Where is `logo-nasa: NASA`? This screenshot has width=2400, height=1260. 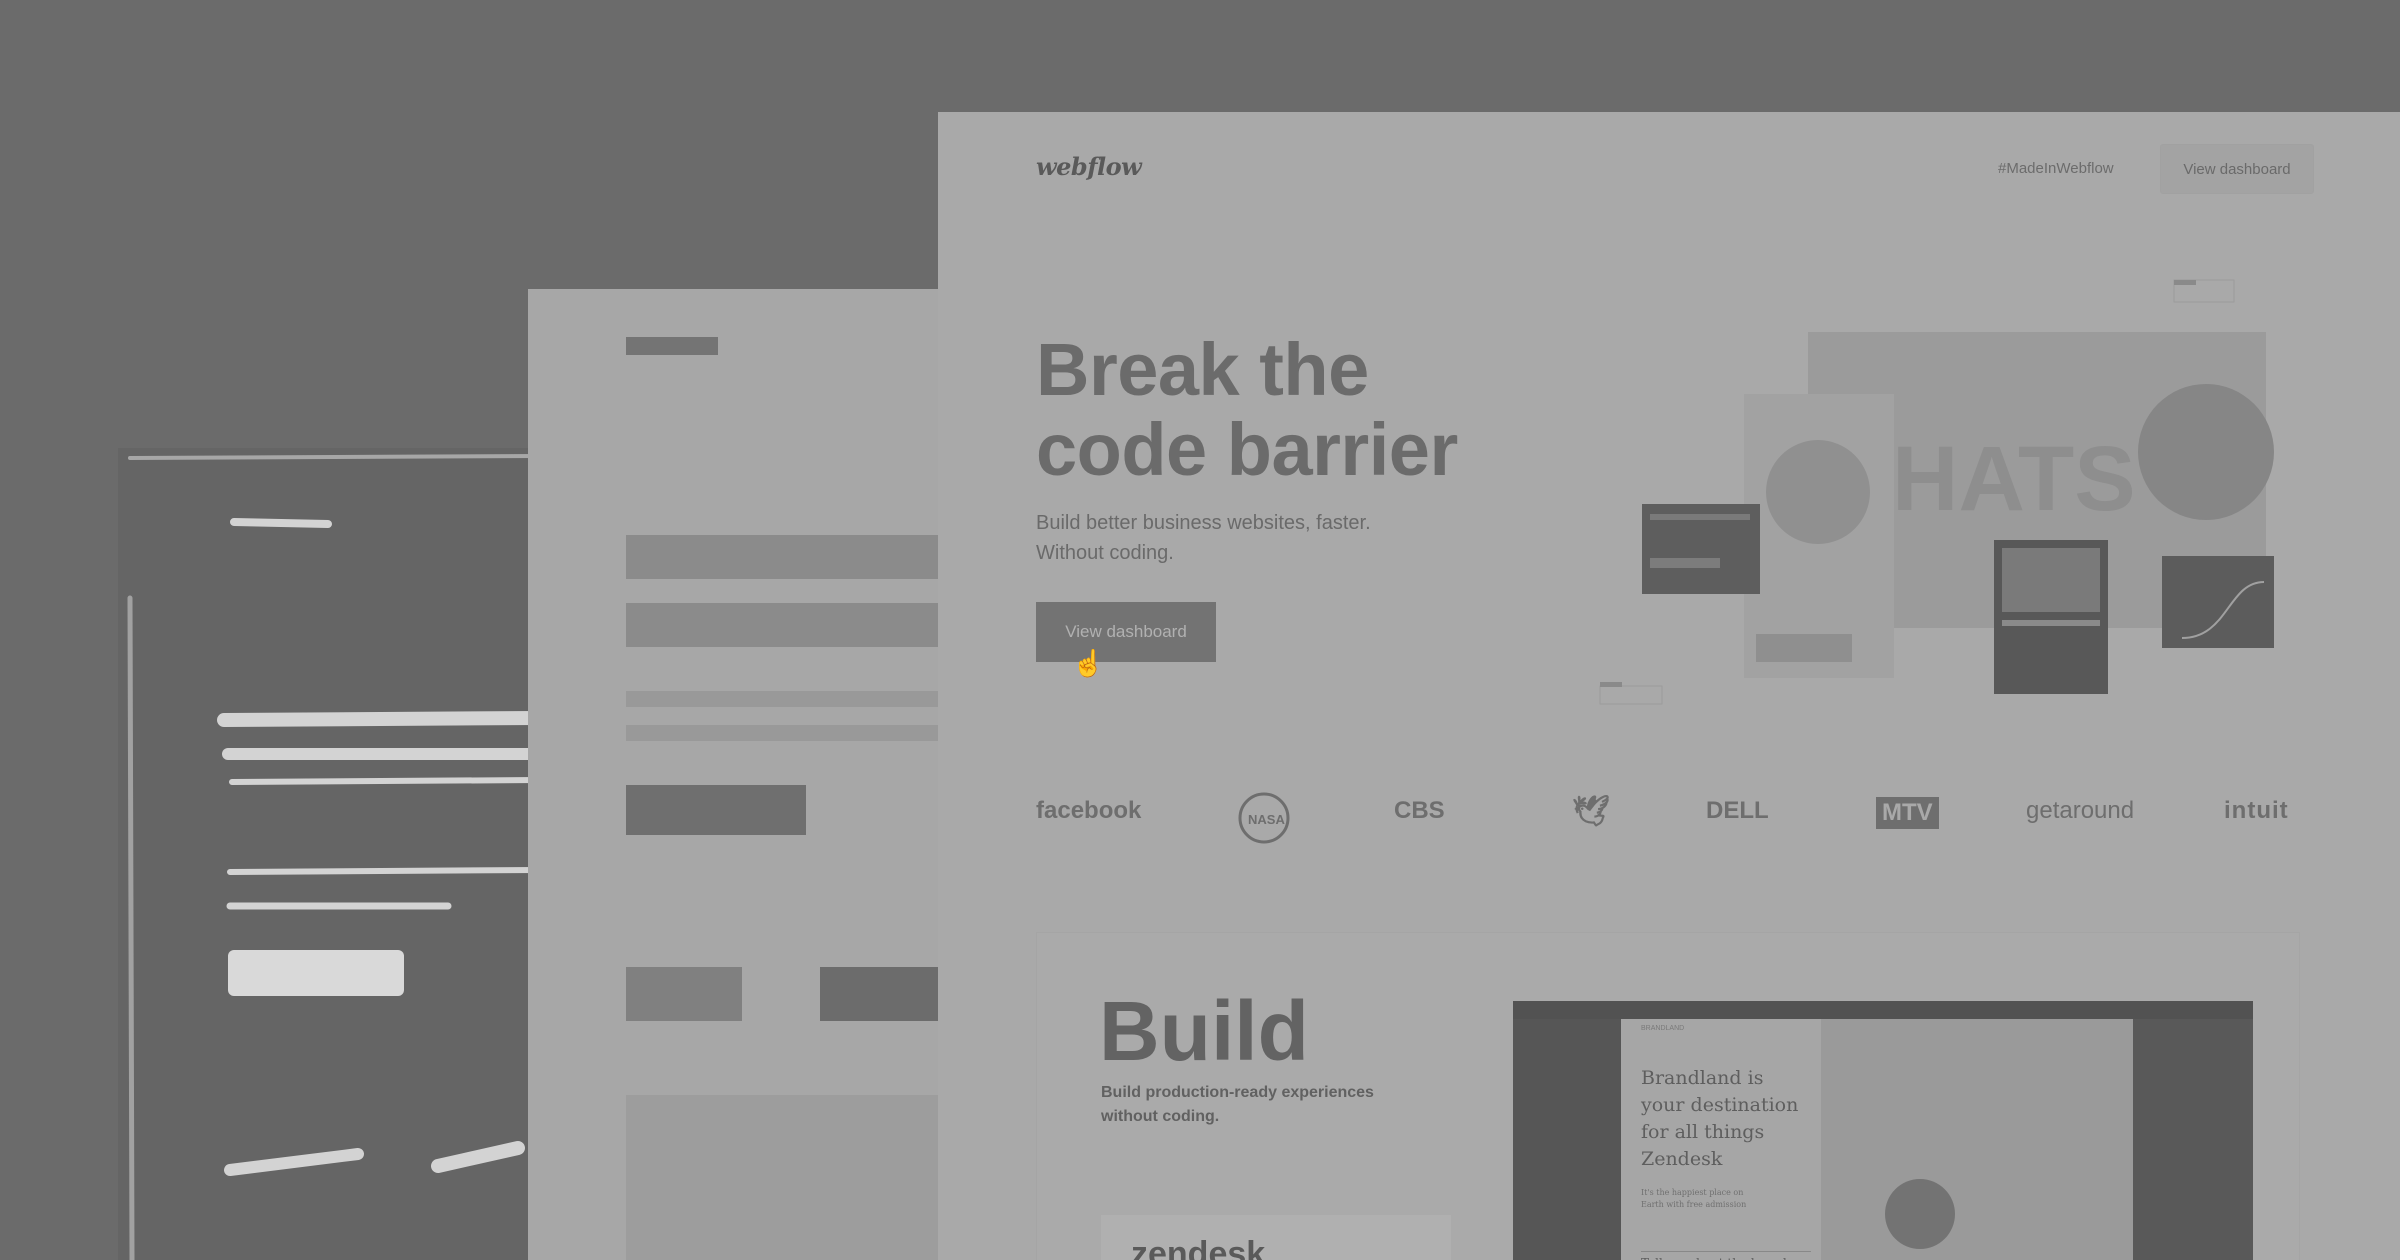 logo-nasa: NASA is located at coordinates (1264, 818).